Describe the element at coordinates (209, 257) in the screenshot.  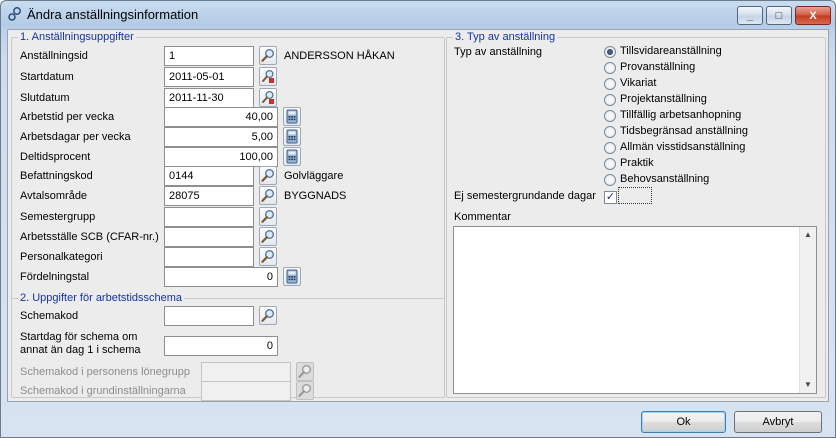
I see `personalkategori-field` at that location.